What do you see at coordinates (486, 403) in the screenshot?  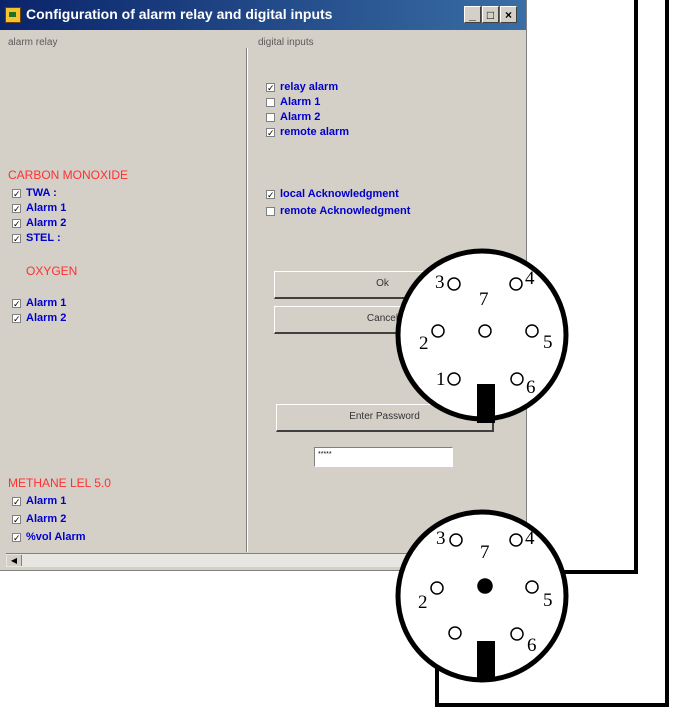 I see `connector-top-key` at bounding box center [486, 403].